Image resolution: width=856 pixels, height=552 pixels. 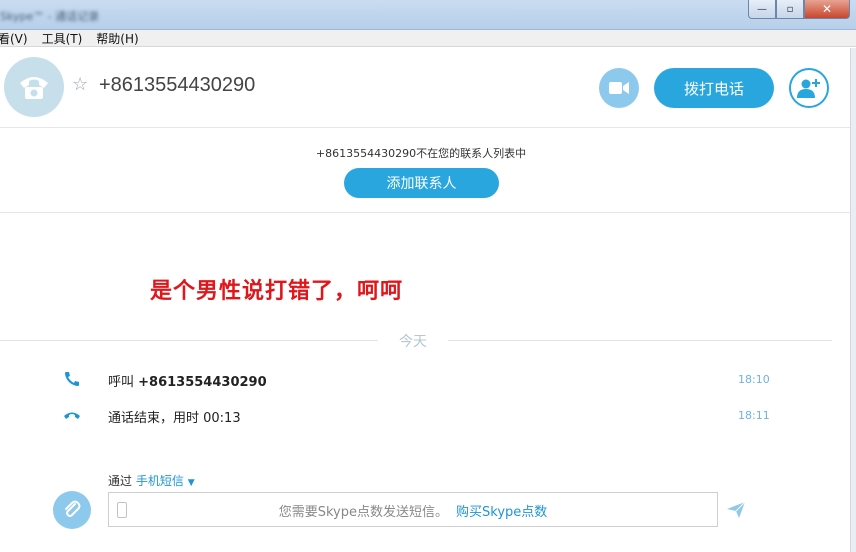 I want to click on call-event-text: 呼叫 +8613554430290, so click(x=187, y=380).